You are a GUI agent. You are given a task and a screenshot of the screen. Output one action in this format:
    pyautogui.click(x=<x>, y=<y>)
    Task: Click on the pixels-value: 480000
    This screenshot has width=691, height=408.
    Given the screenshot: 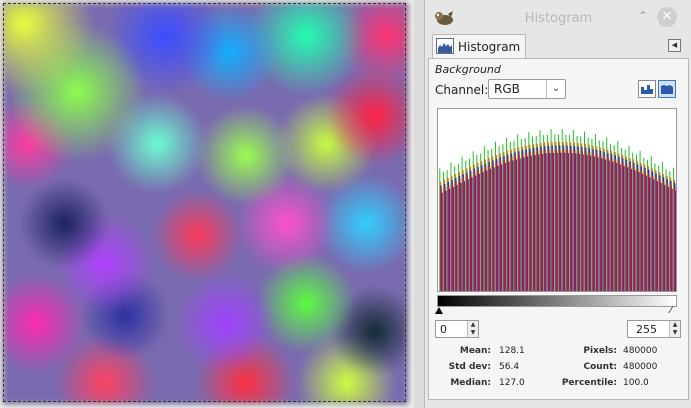 What is the action you would take?
    pyautogui.click(x=640, y=351)
    